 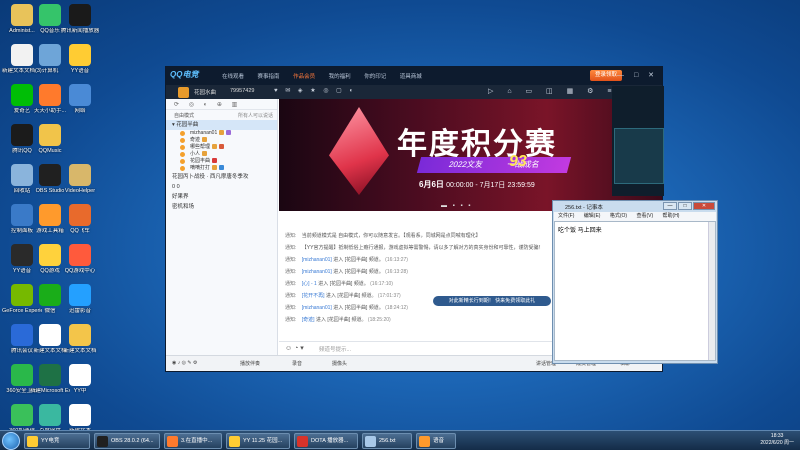 I want to click on channel-item: 花园丙卜战役 · 西凡摩唐冬季攻, so click(x=221, y=177).